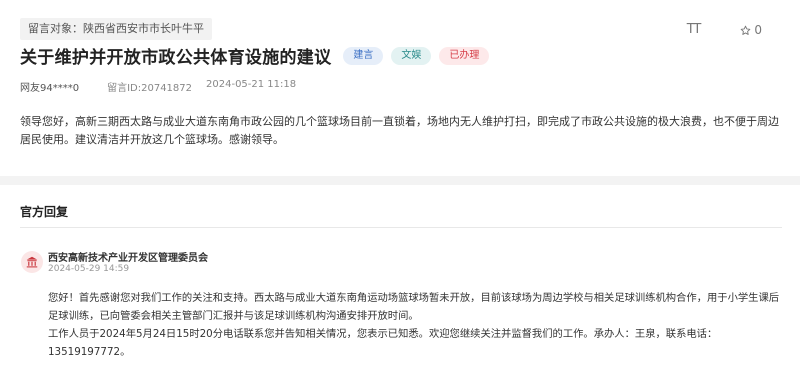 This screenshot has height=371, width=800. What do you see at coordinates (411, 55) in the screenshot?
I see `topic-tag: 文娱` at bounding box center [411, 55].